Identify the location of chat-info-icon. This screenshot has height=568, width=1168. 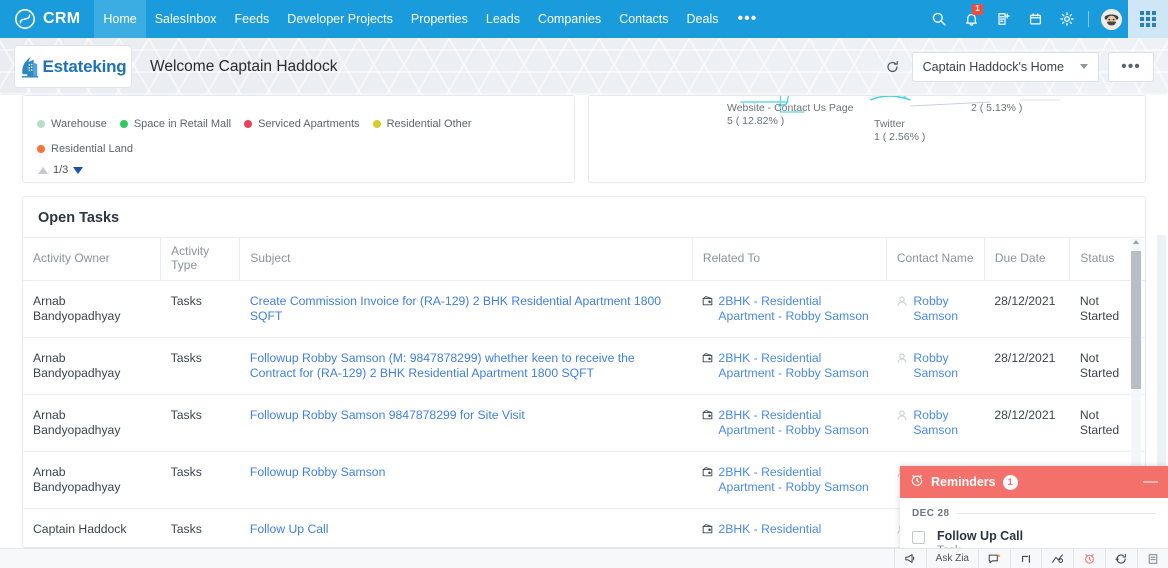
(994, 558).